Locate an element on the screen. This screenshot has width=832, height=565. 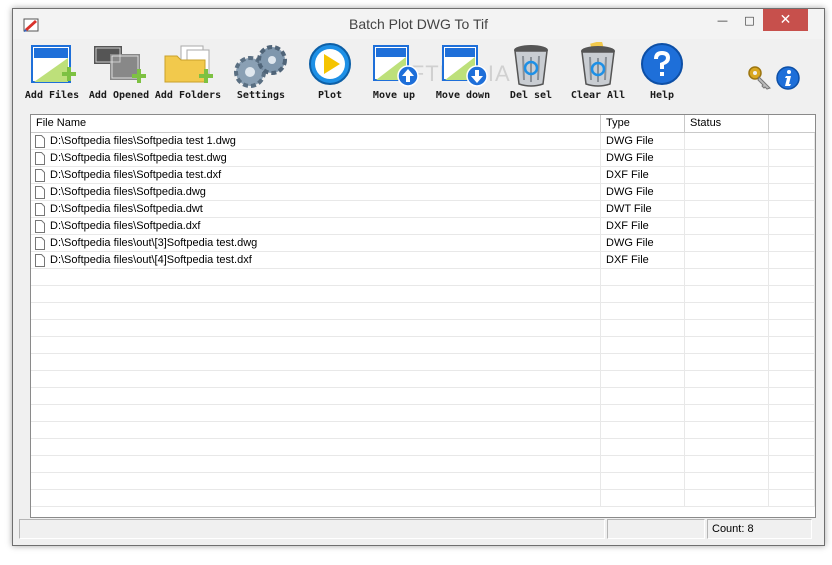
move-down-button: Move down is located at coordinates (463, 73).